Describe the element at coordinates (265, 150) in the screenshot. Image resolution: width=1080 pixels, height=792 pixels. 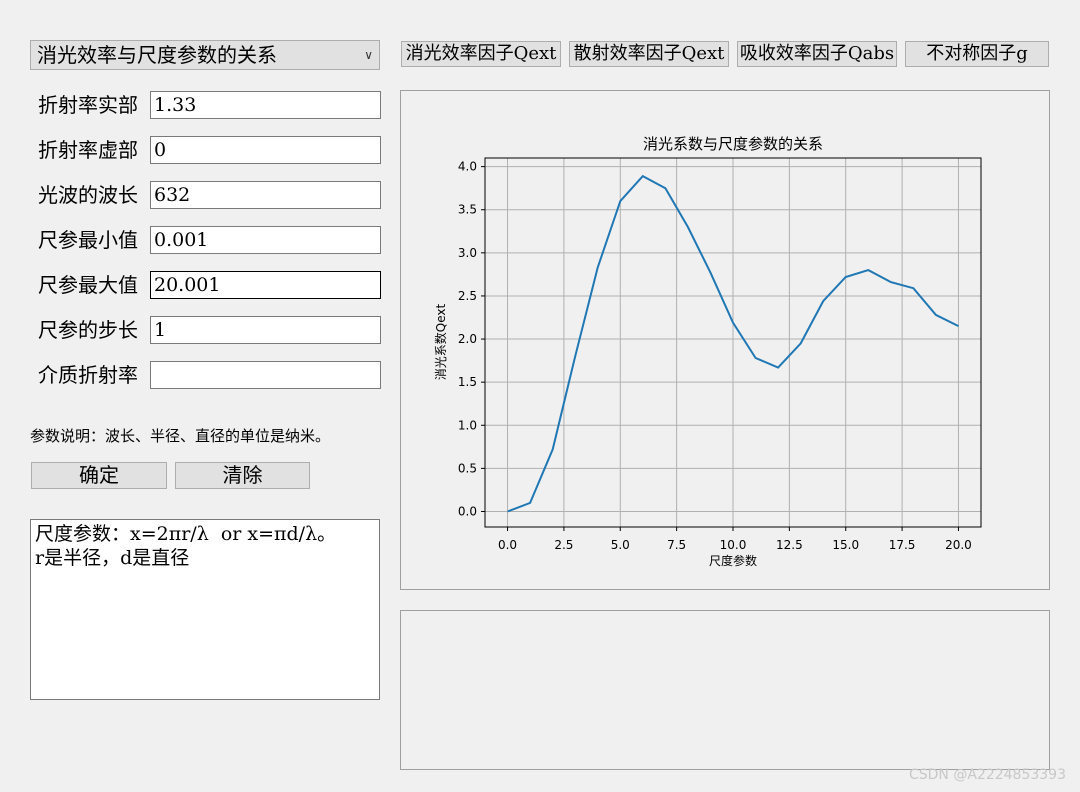
I see `imag-index-input: 0` at that location.